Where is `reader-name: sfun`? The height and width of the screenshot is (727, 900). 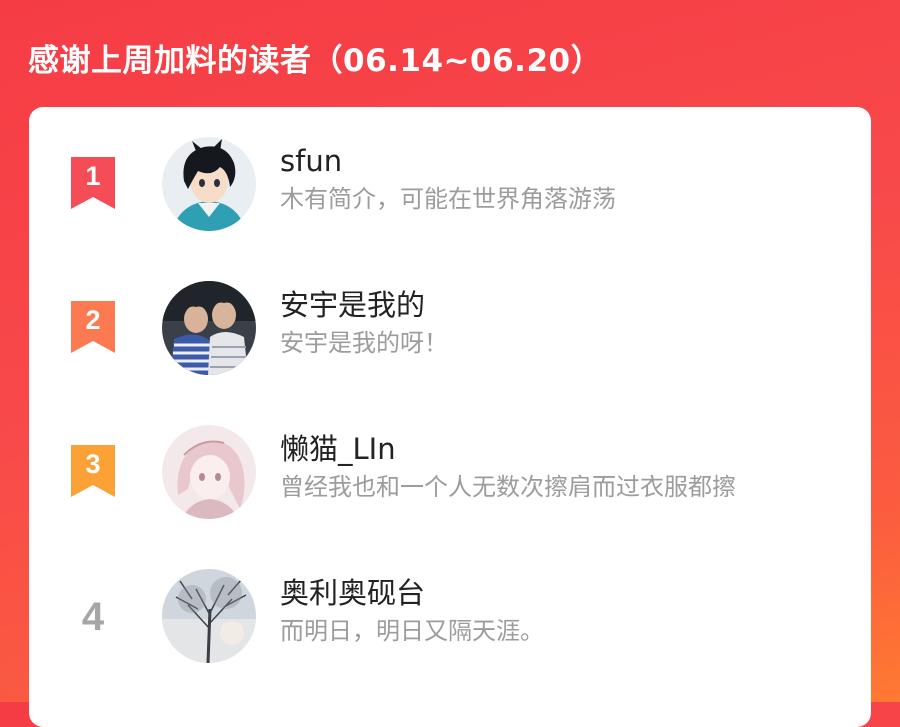
reader-name: sfun is located at coordinates (311, 161).